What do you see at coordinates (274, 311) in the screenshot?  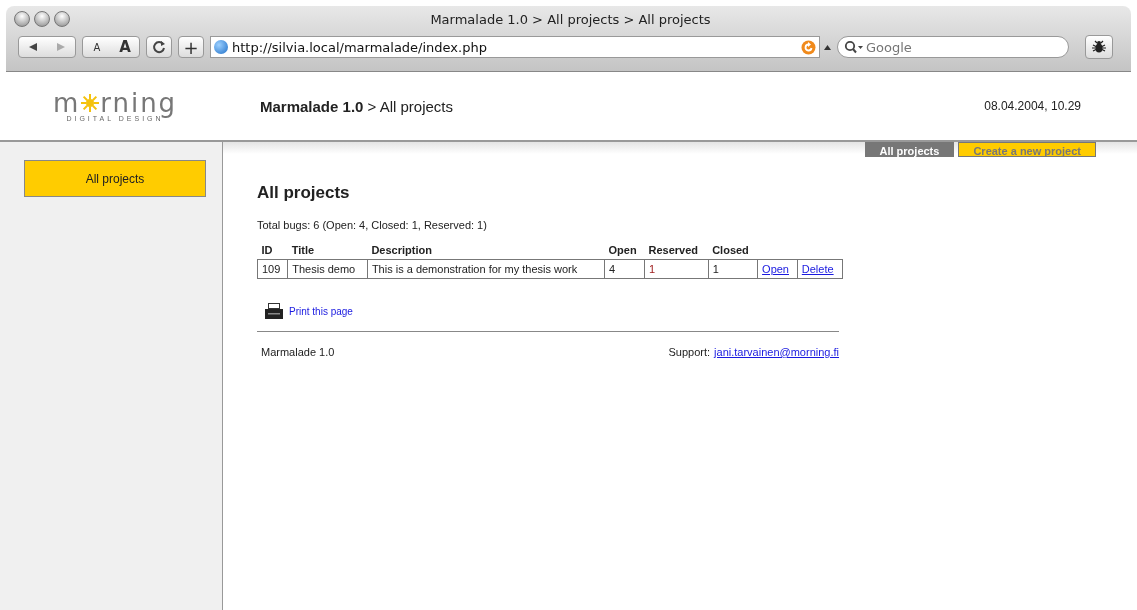 I see `printer-icon` at bounding box center [274, 311].